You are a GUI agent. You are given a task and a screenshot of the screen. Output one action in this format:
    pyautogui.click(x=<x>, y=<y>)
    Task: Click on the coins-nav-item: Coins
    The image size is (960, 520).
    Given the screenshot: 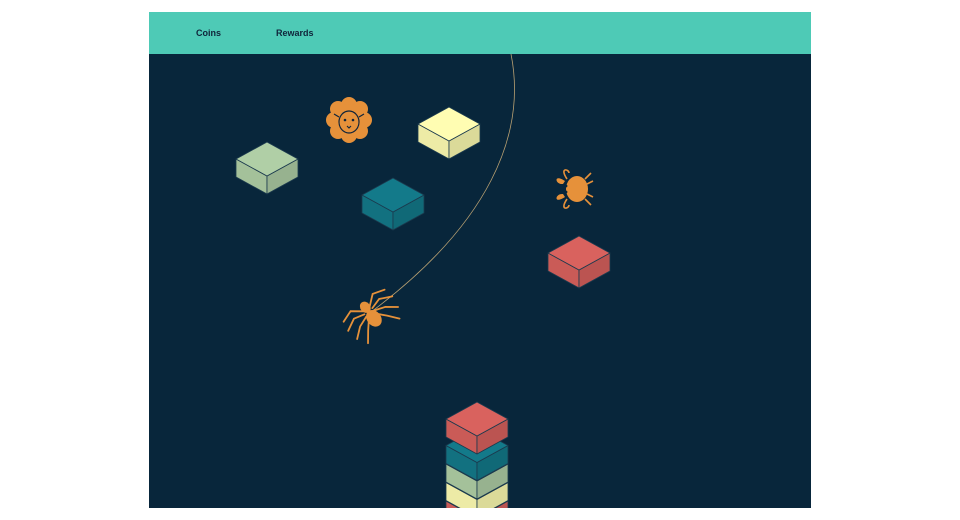 What is the action you would take?
    pyautogui.click(x=208, y=33)
    